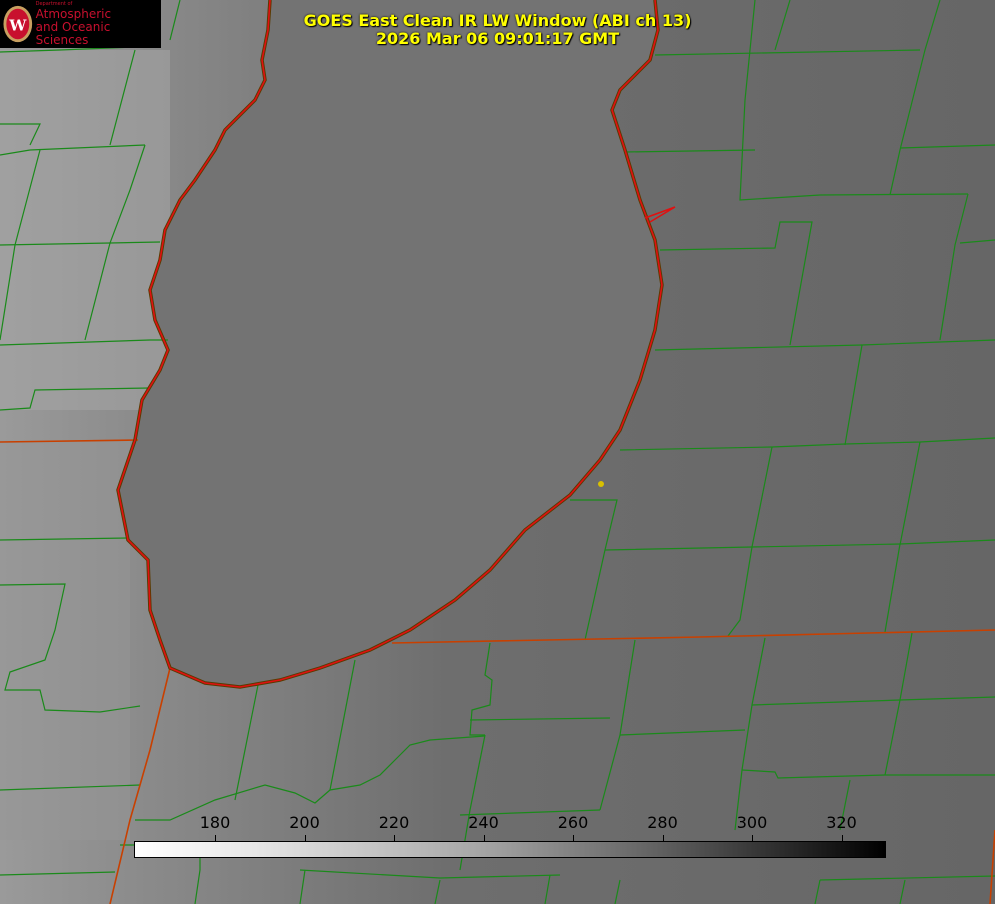  Describe the element at coordinates (73, 33) in the screenshot. I see `logo-line2: and Oceanic Sciences` at that location.